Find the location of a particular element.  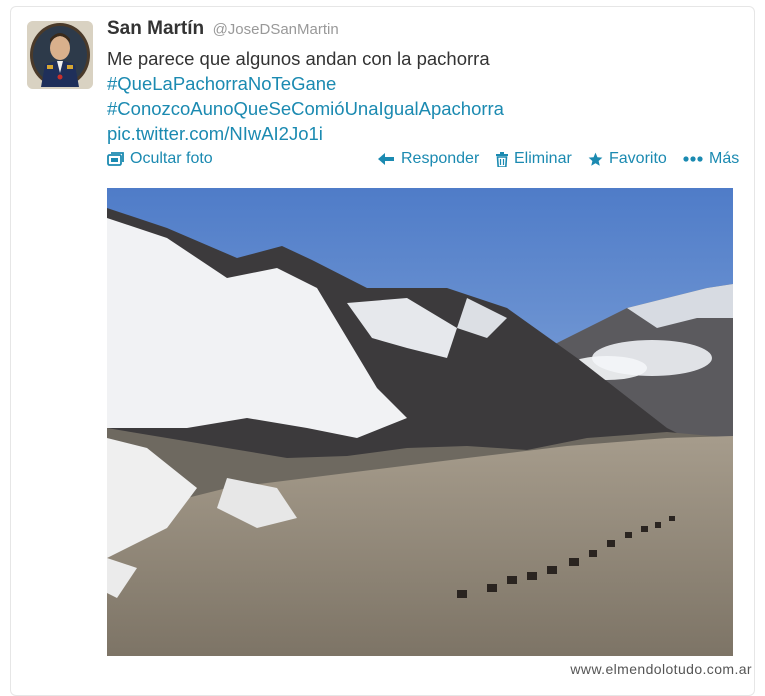

more-label: Más is located at coordinates (724, 158).